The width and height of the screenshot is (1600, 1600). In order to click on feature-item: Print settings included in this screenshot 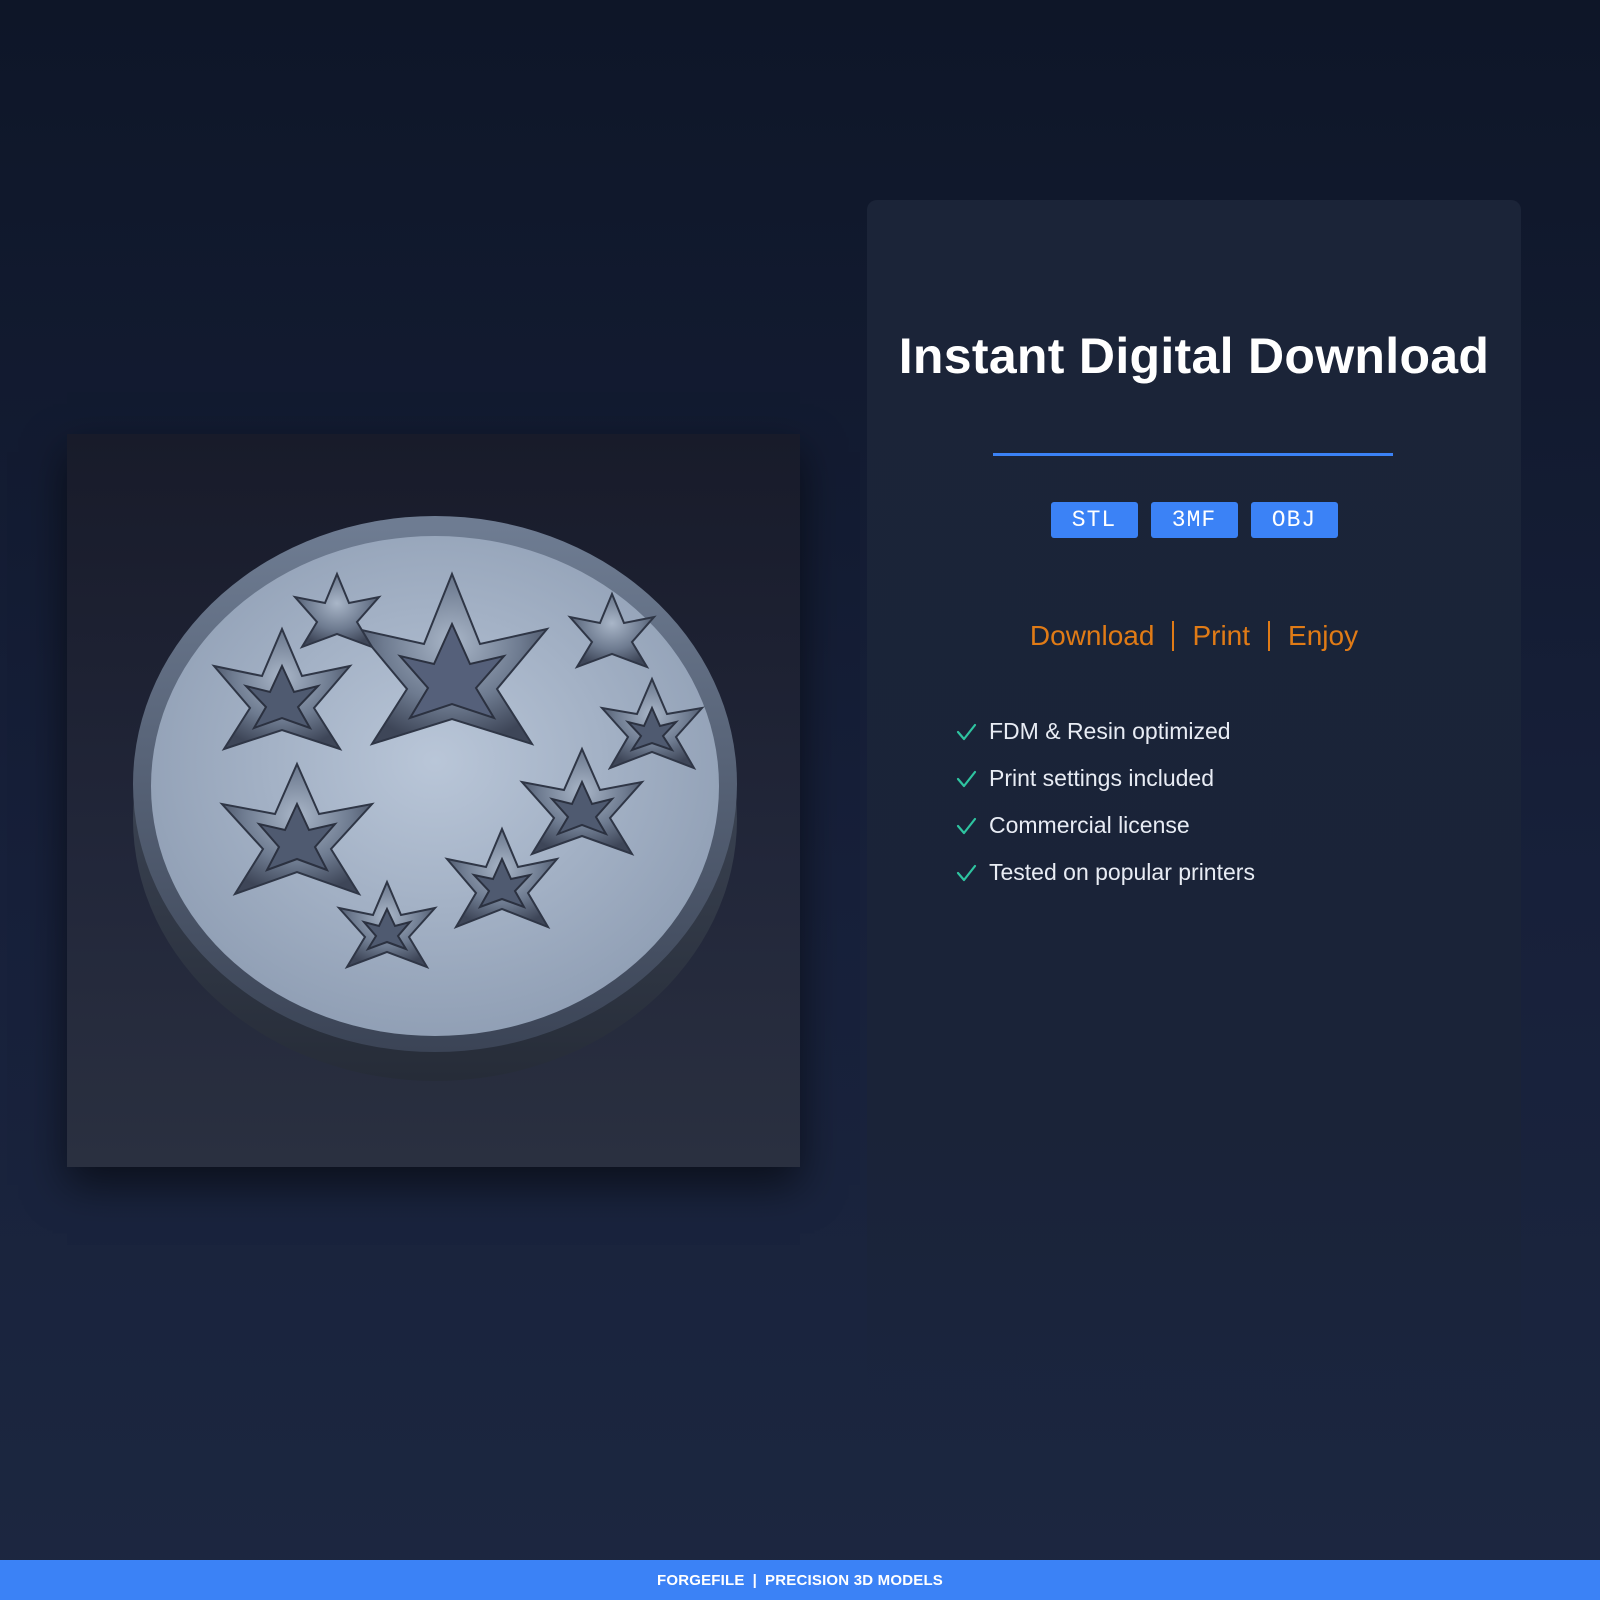, I will do `click(1105, 778)`.